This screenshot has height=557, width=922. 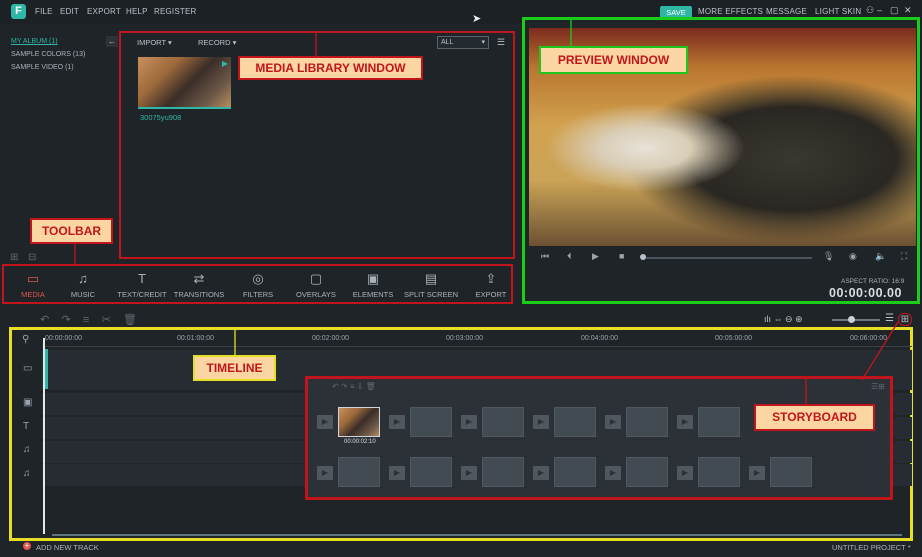 I want to click on storyboard-label-box: STORYBOARD, so click(x=814, y=417).